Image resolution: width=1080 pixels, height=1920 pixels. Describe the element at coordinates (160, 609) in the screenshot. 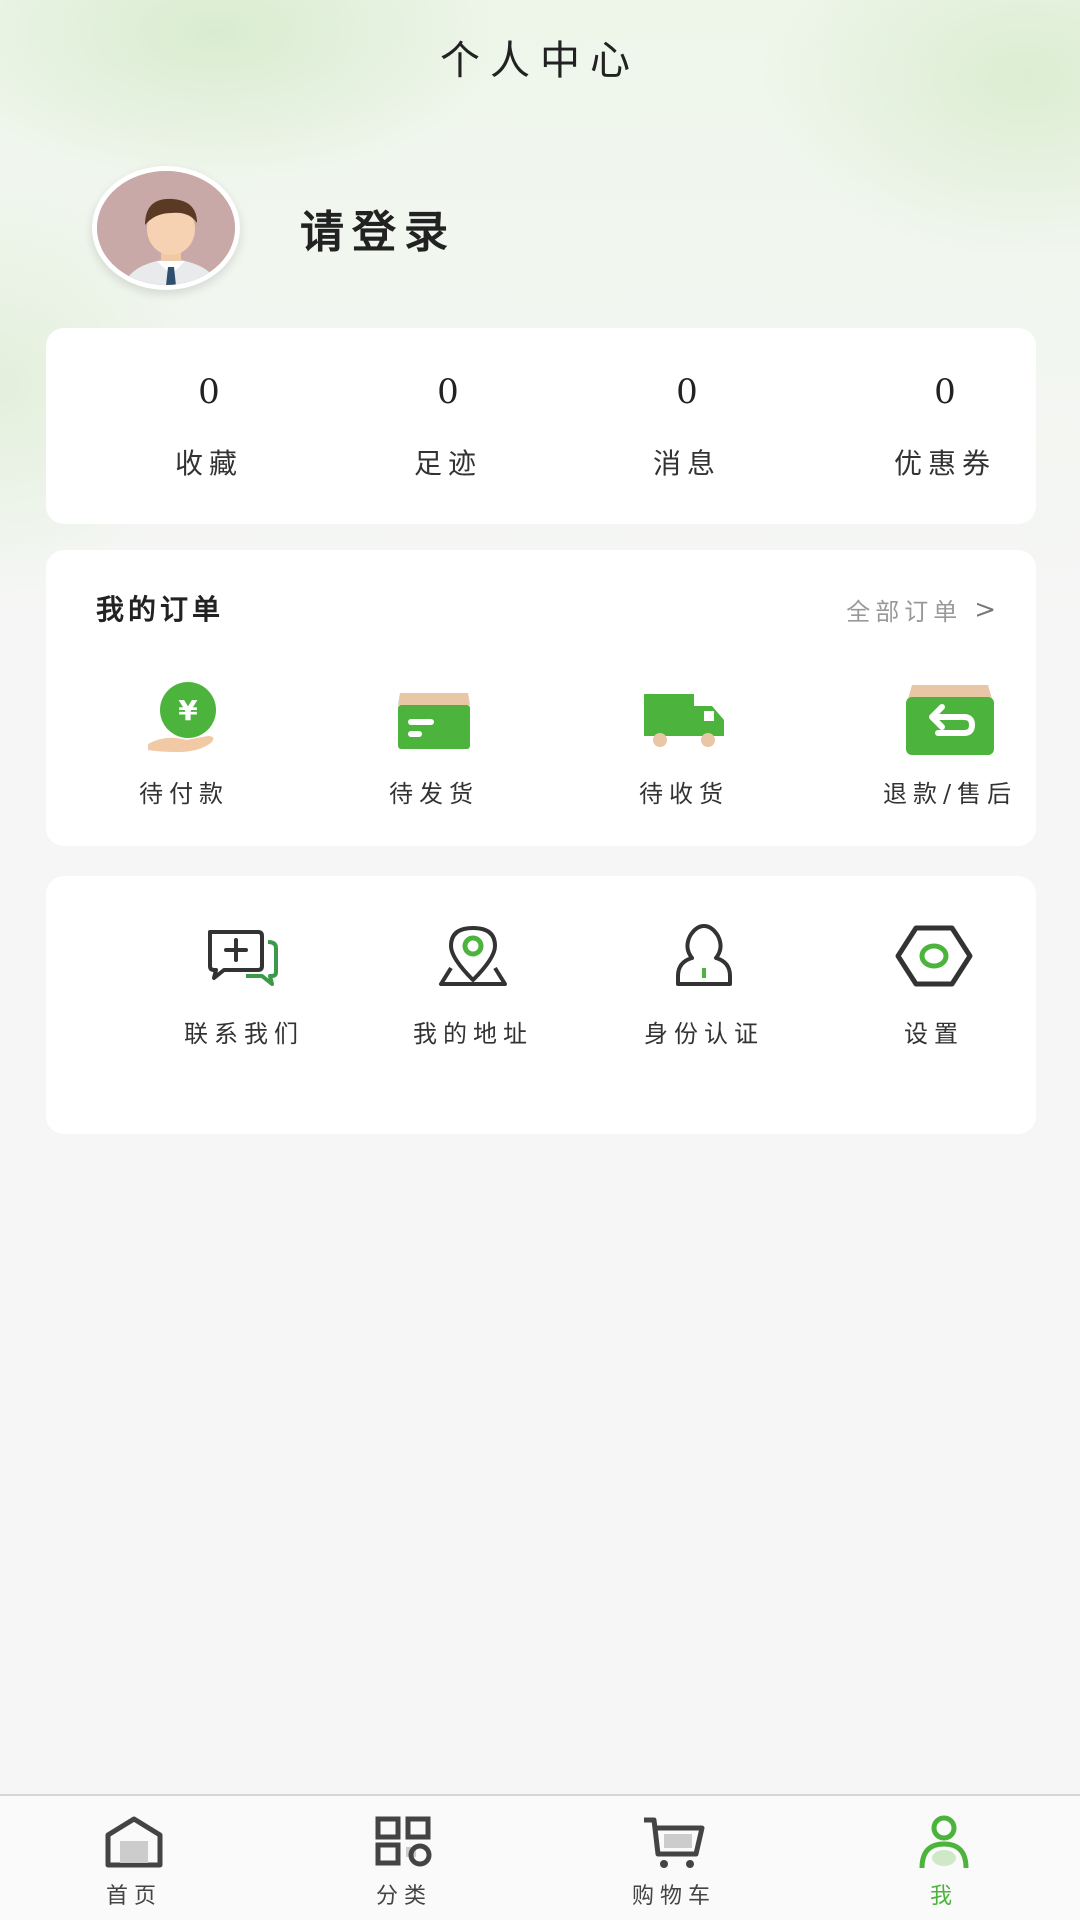

I see `orders-title: 我的订单` at that location.